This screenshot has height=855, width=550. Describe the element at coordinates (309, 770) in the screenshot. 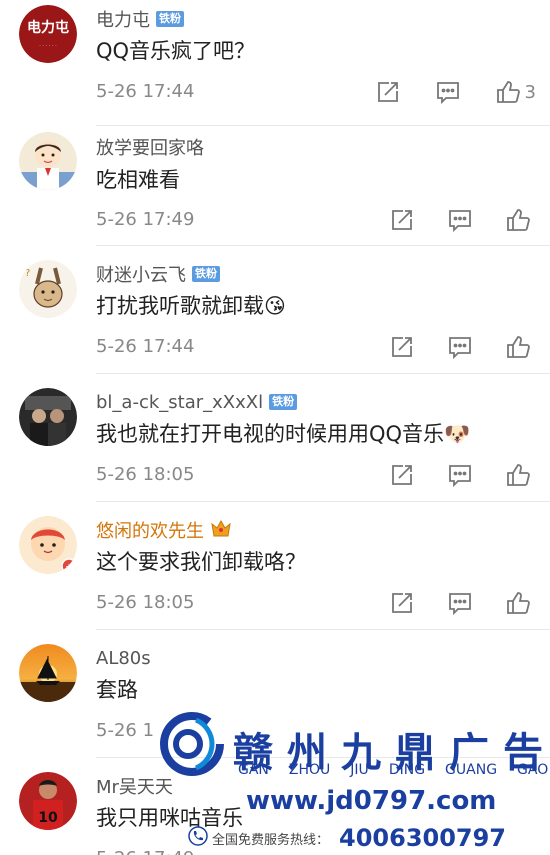

I see `pinyin-syllable: ZHOU` at that location.